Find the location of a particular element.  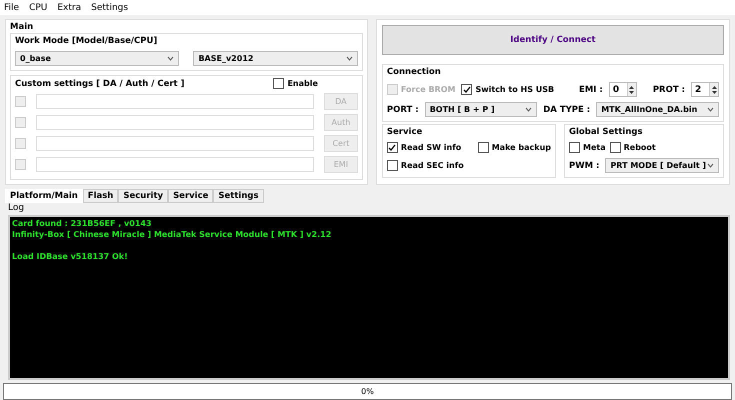

base-dropdown: BASE_v2012 is located at coordinates (275, 58).